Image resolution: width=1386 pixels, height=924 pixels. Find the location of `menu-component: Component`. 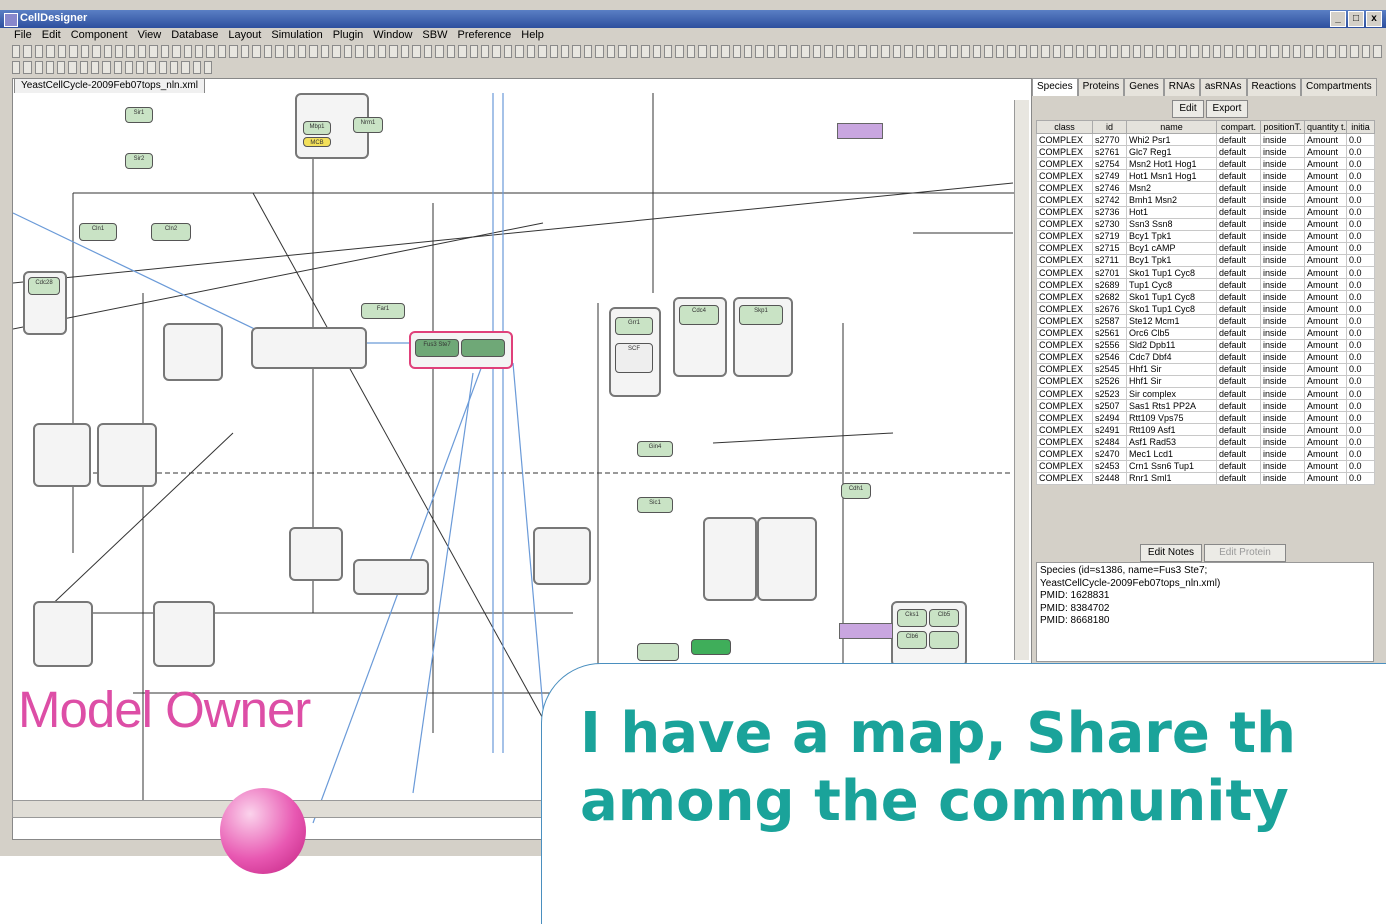

menu-component: Component is located at coordinates (99, 35).